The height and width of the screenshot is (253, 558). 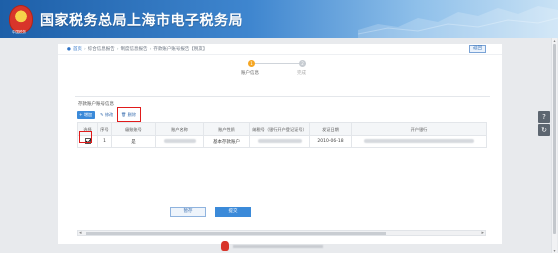 I want to click on step-2-dot: 2, so click(x=302, y=63).